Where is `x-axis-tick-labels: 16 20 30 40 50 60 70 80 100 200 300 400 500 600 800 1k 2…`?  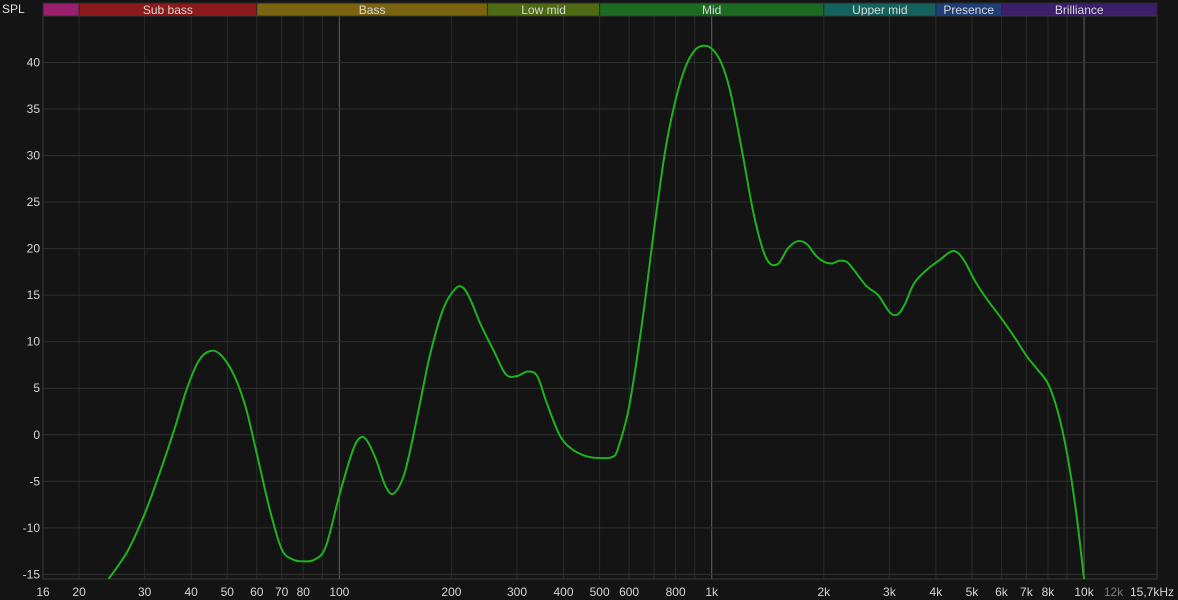
x-axis-tick-labels: 16 20 30 40 50 60 70 80 100 200 300 400 500 600 800 1k 2… is located at coordinates (605, 592).